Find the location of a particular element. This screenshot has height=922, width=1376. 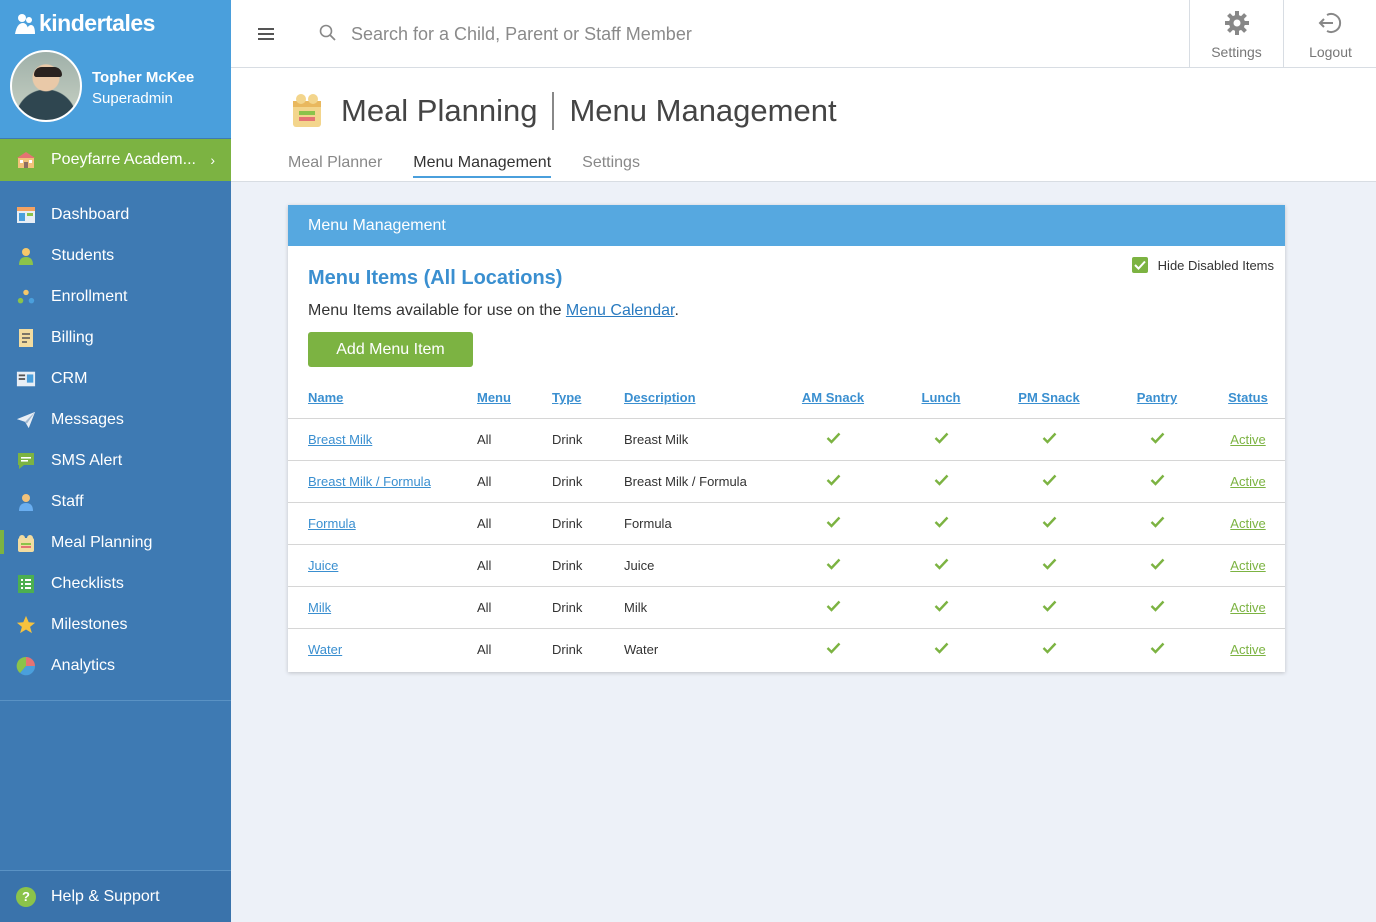

type-value: Drink is located at coordinates (567, 649).